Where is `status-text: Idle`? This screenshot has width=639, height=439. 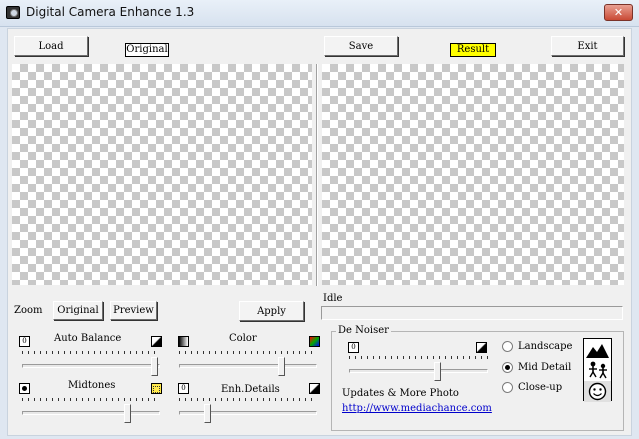
status-text: Idle is located at coordinates (333, 298).